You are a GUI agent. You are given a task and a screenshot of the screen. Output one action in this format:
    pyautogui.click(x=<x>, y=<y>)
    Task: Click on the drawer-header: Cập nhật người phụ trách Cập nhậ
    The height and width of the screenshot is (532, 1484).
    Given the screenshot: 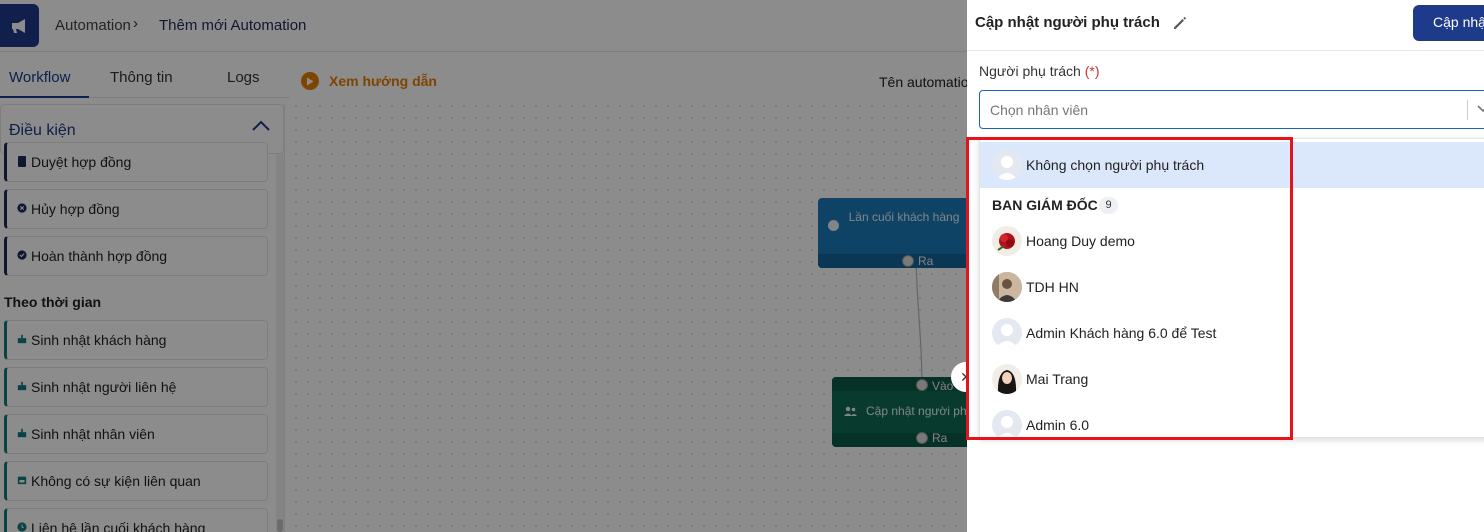 What is the action you would take?
    pyautogui.click(x=1225, y=25)
    